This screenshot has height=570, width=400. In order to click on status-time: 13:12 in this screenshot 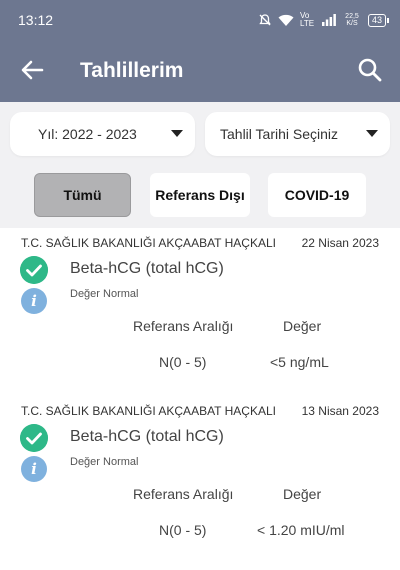, I will do `click(36, 20)`.